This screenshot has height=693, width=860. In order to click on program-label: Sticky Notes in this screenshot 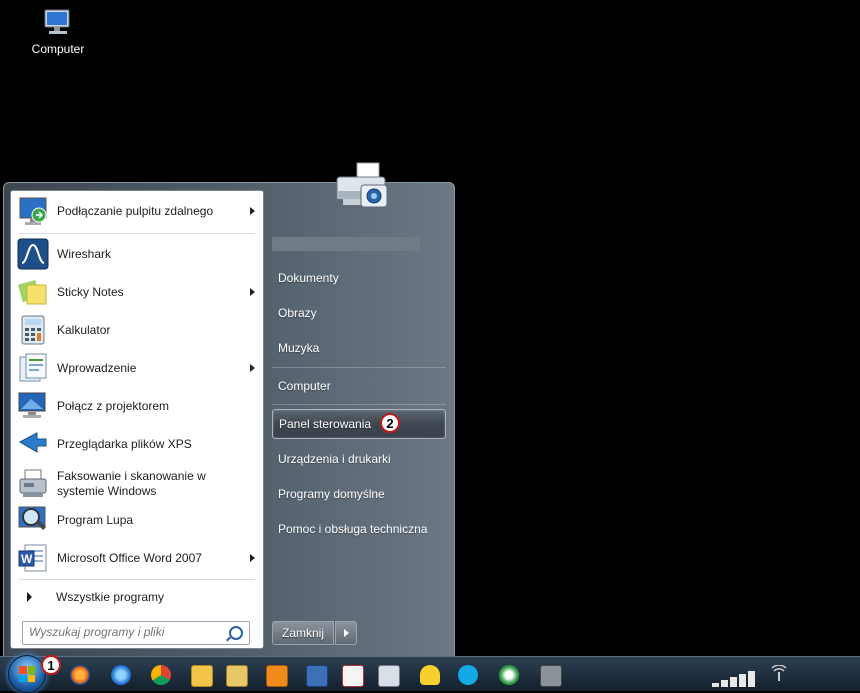, I will do `click(90, 291)`.